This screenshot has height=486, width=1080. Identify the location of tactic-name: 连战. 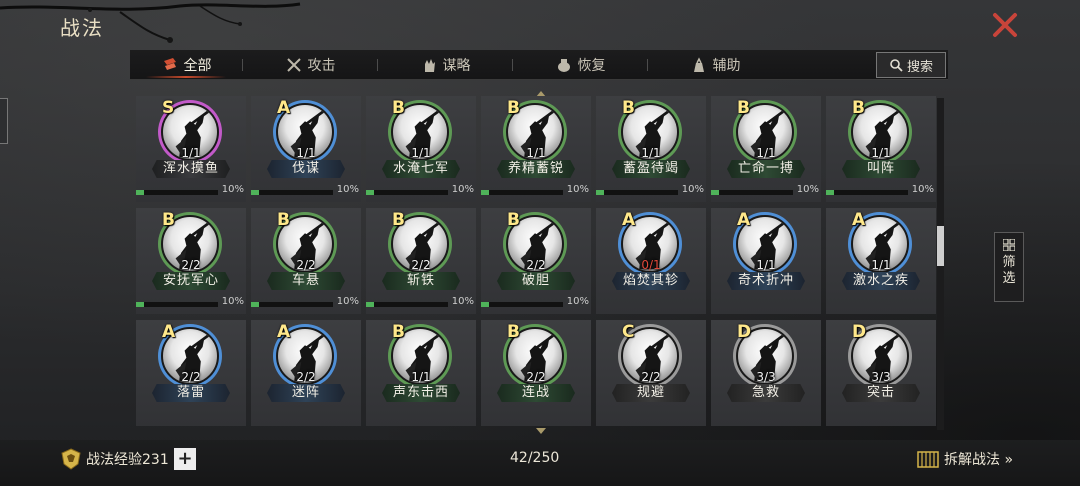
(536, 393).